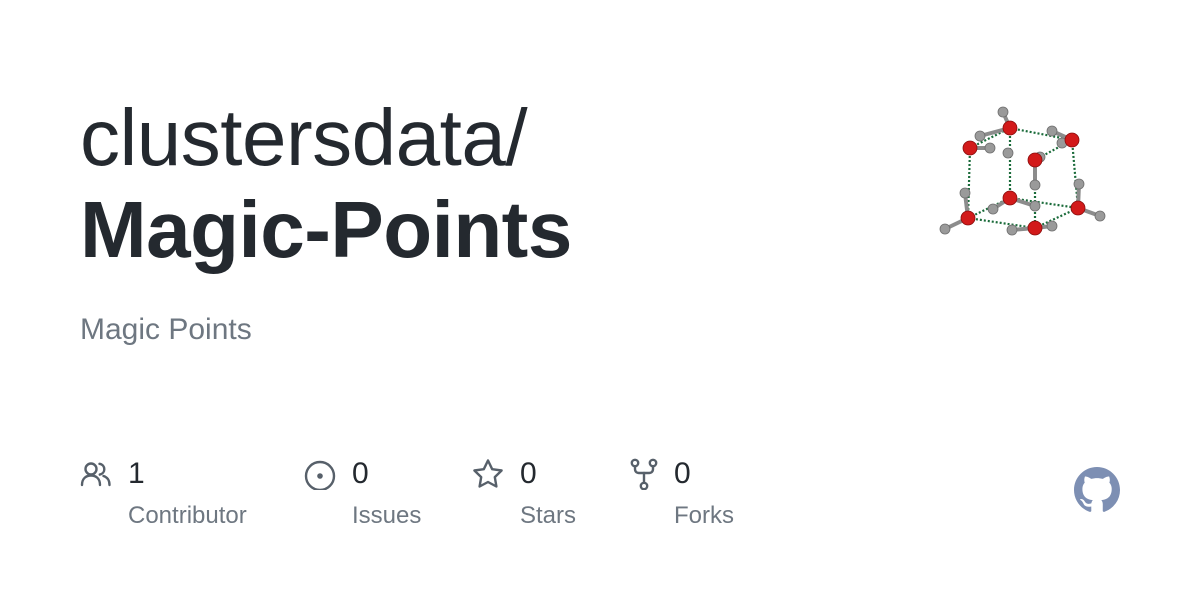 Image resolution: width=1200 pixels, height=600 pixels. What do you see at coordinates (1097, 490) in the screenshot?
I see `github-logo-icon` at bounding box center [1097, 490].